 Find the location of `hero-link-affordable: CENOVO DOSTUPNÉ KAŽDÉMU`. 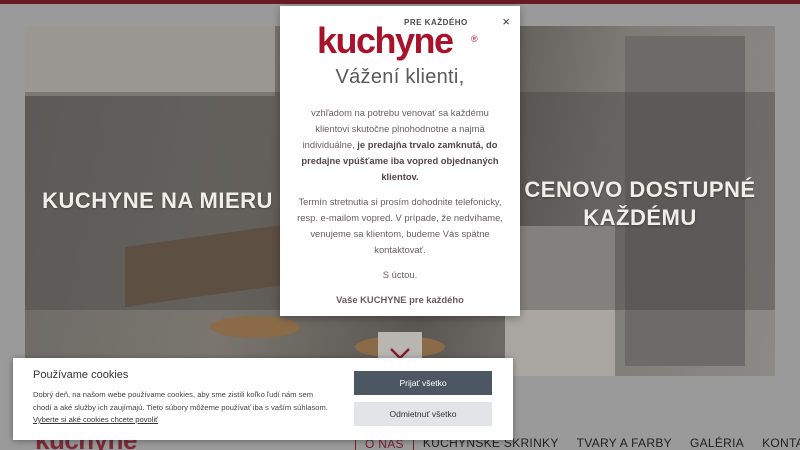

hero-link-affordable: CENOVO DOSTUPNÉ KAŽDÉMU is located at coordinates (640, 204).